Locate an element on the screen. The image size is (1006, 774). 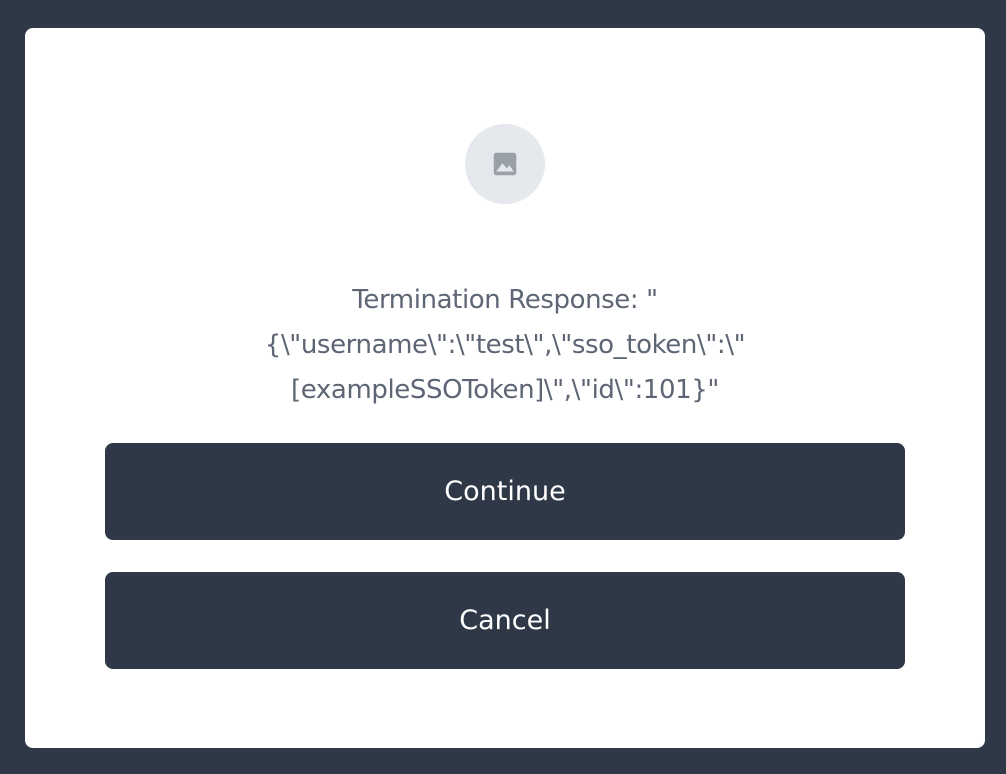
image-icon is located at coordinates (505, 164).